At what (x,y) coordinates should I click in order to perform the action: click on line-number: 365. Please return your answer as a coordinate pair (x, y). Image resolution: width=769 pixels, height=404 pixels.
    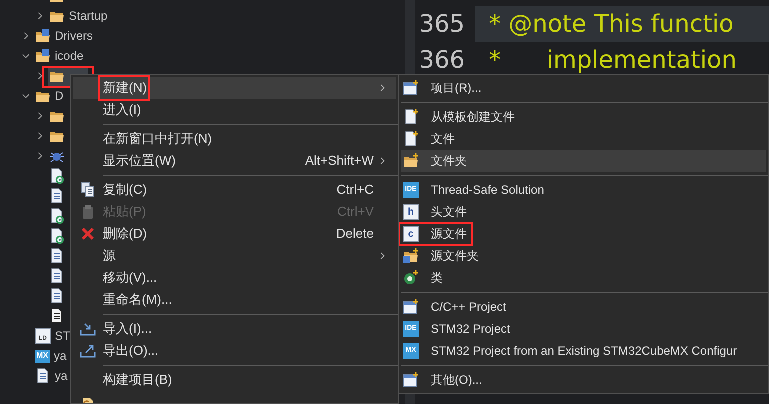
    Looking at the image, I should click on (442, 24).